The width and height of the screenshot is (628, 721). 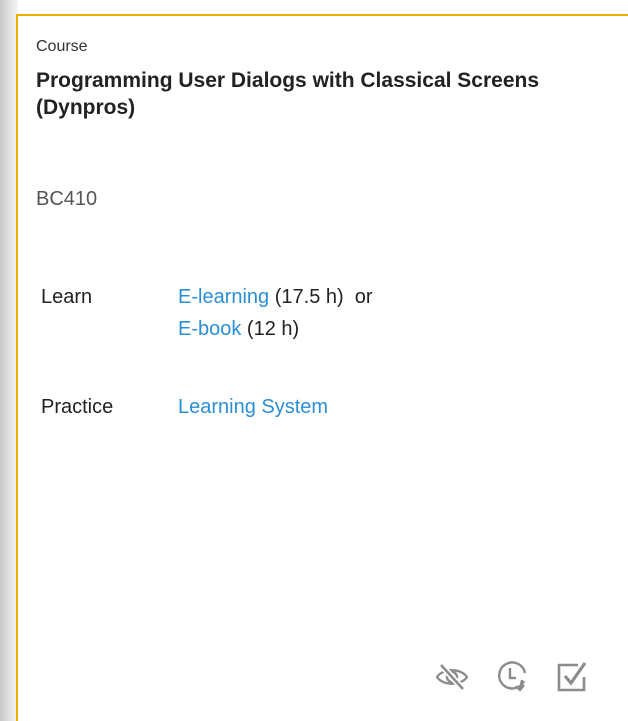 What do you see at coordinates (306, 297) in the screenshot?
I see `elearning-duration: (17.5 h)` at bounding box center [306, 297].